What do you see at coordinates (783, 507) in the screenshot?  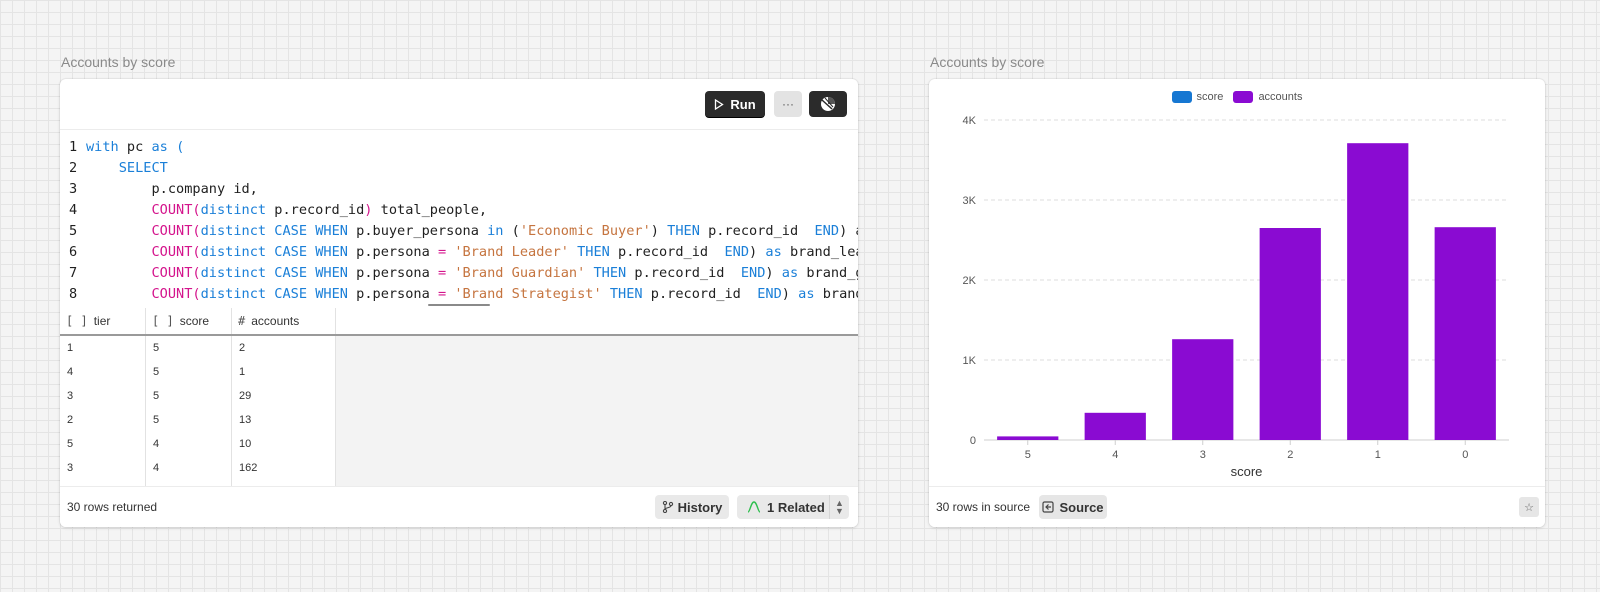 I see `related-main: 1 Related` at bounding box center [783, 507].